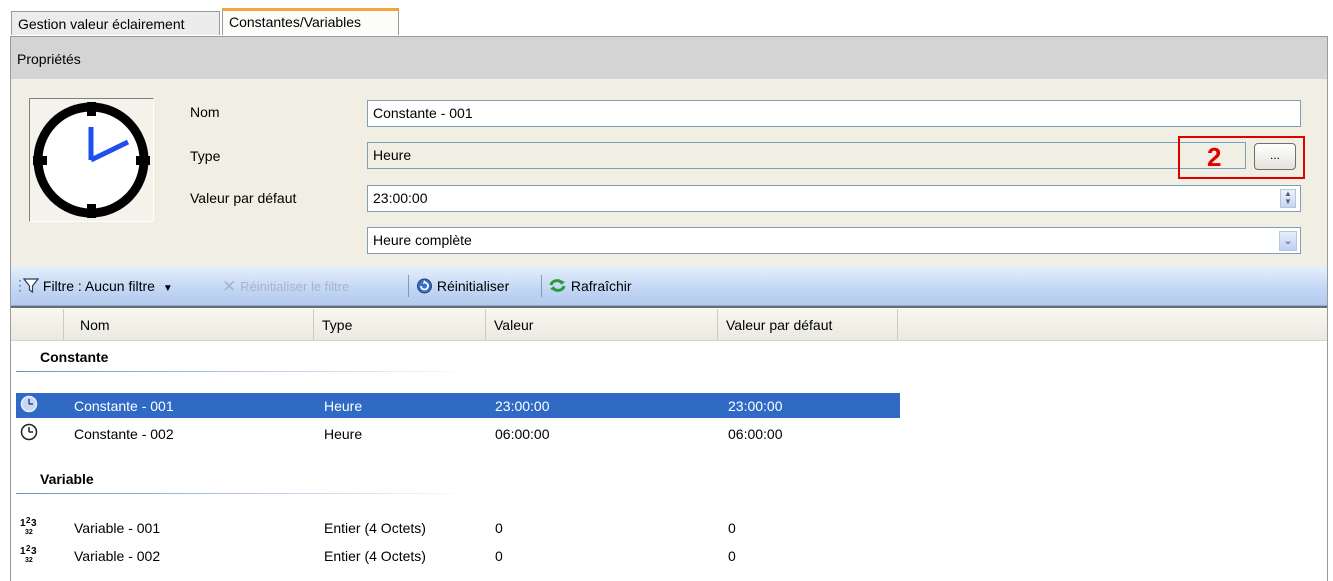  I want to click on column-header-valeur-par-defaut: Valeur par défaut, so click(807, 324).